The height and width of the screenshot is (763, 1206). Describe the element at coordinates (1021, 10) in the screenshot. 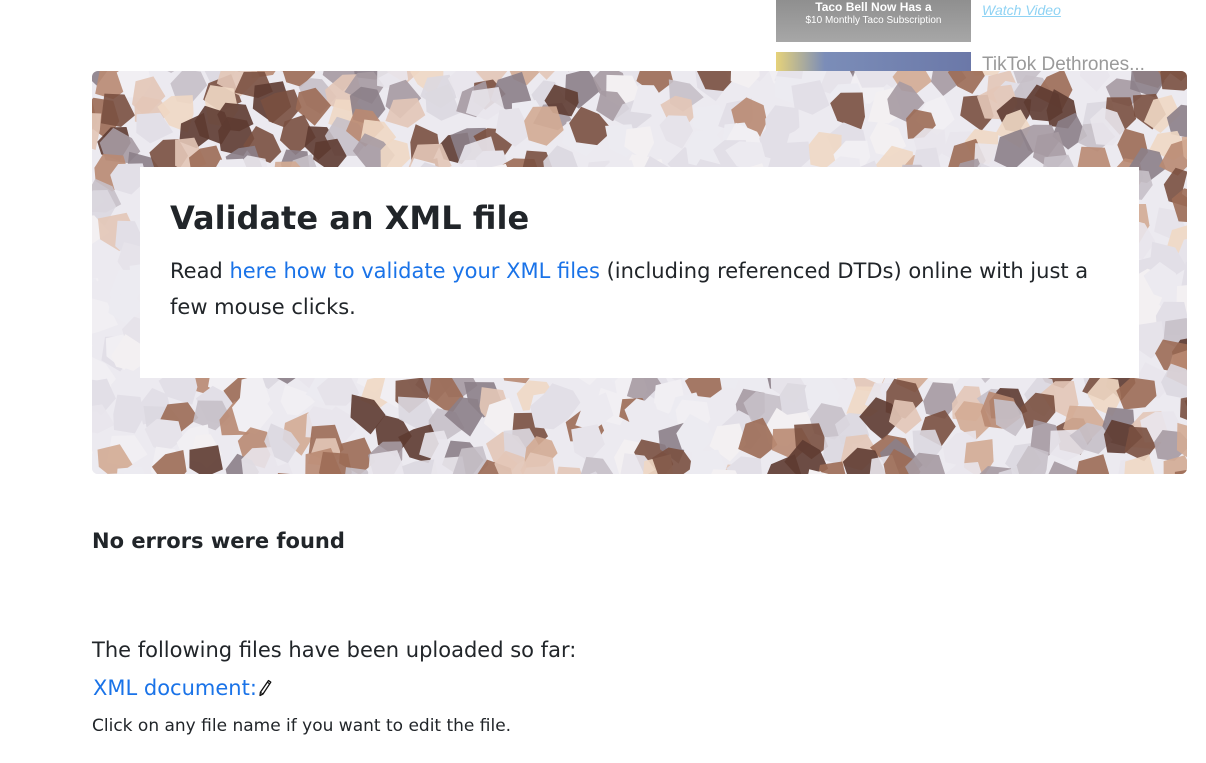

I see `ad-watch-video-link: Watch Video` at that location.